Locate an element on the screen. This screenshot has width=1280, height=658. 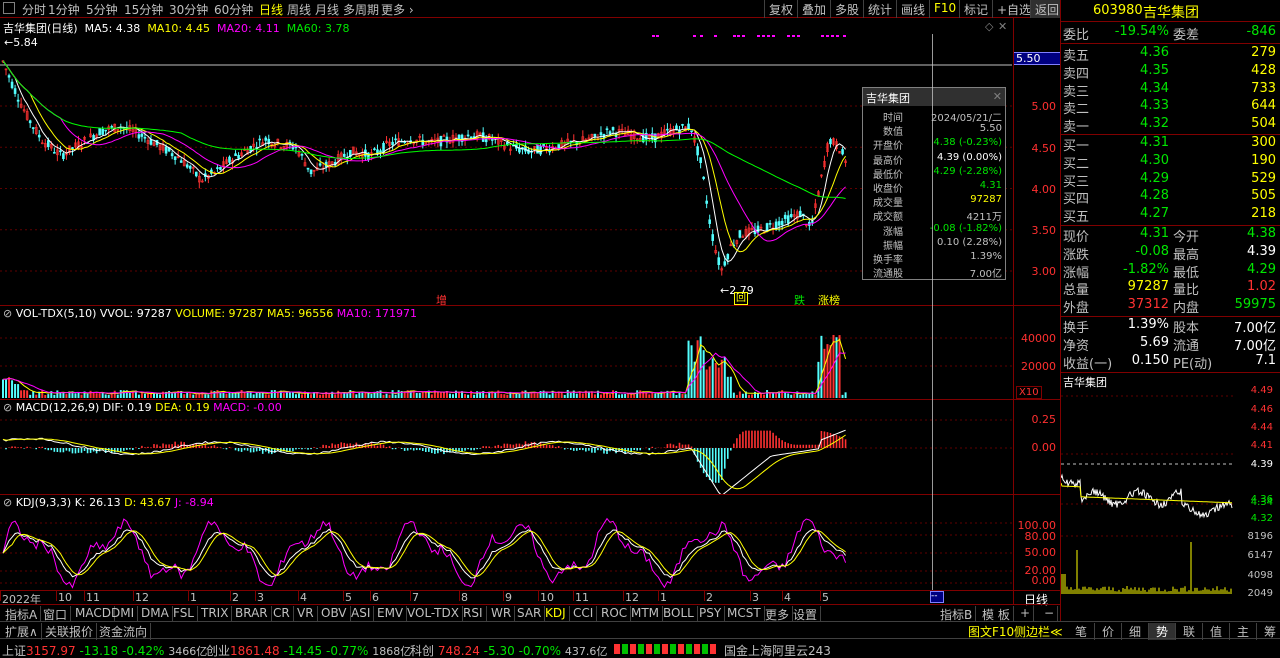
ask-level-5: 卖五 4.36 279 is located at coordinates (1170, 54).